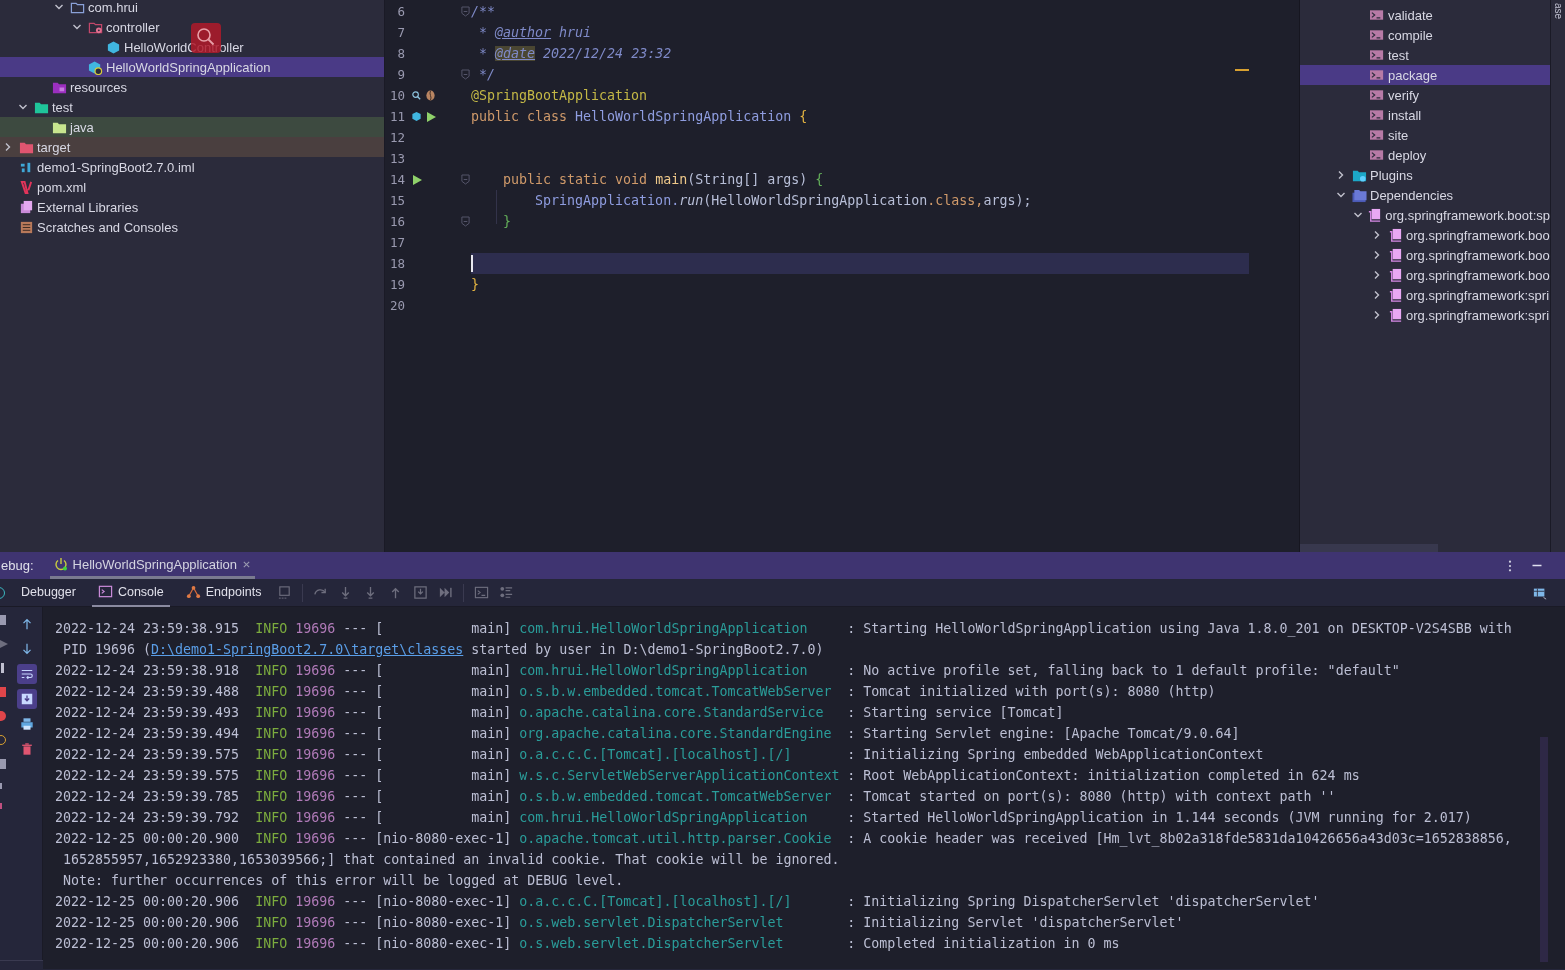  What do you see at coordinates (1558, 11) in the screenshot?
I see `tool-window-label: ase` at bounding box center [1558, 11].